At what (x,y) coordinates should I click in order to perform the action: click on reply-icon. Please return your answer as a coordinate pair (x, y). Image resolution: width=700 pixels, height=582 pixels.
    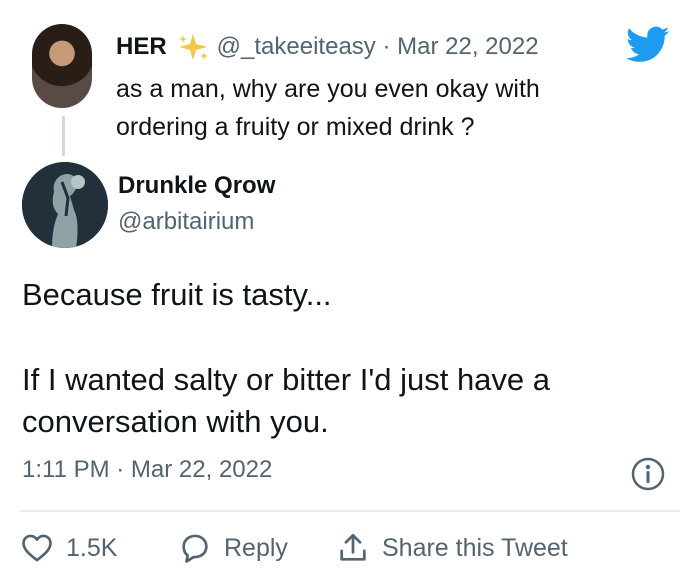
    Looking at the image, I should click on (195, 548).